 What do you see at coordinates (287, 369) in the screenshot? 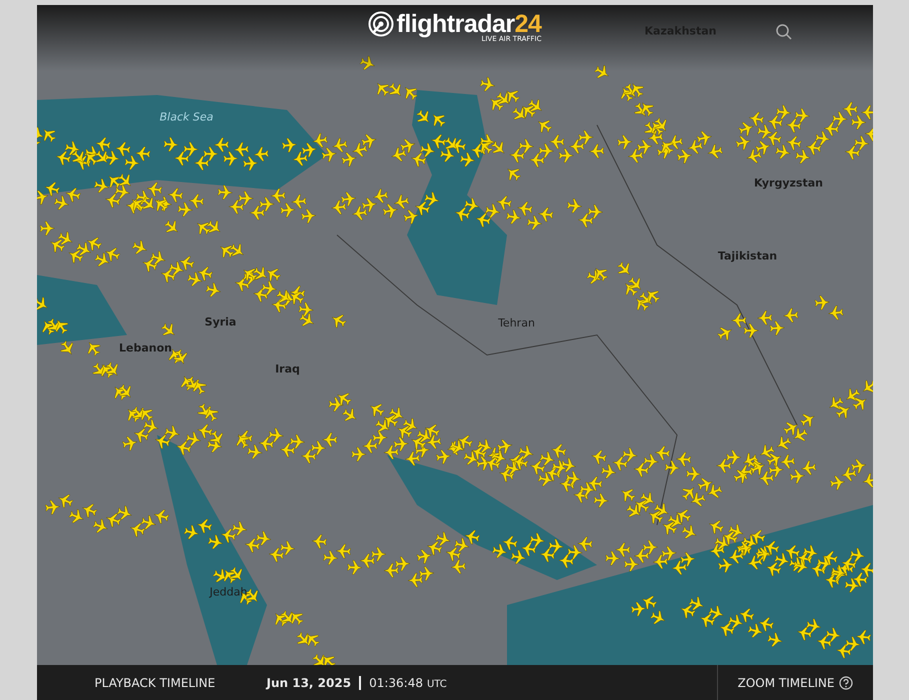
I see `map-label: Iraq` at bounding box center [287, 369].